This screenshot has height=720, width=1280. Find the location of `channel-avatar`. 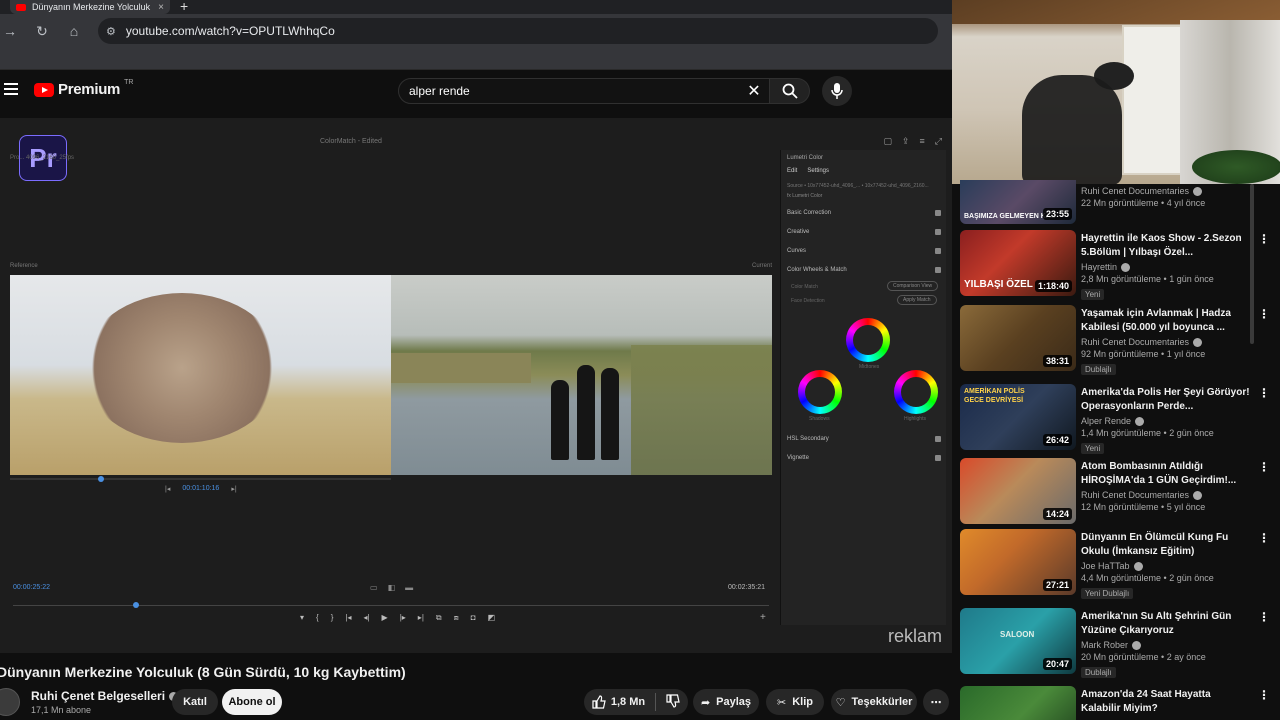

channel-avatar is located at coordinates (10, 702).